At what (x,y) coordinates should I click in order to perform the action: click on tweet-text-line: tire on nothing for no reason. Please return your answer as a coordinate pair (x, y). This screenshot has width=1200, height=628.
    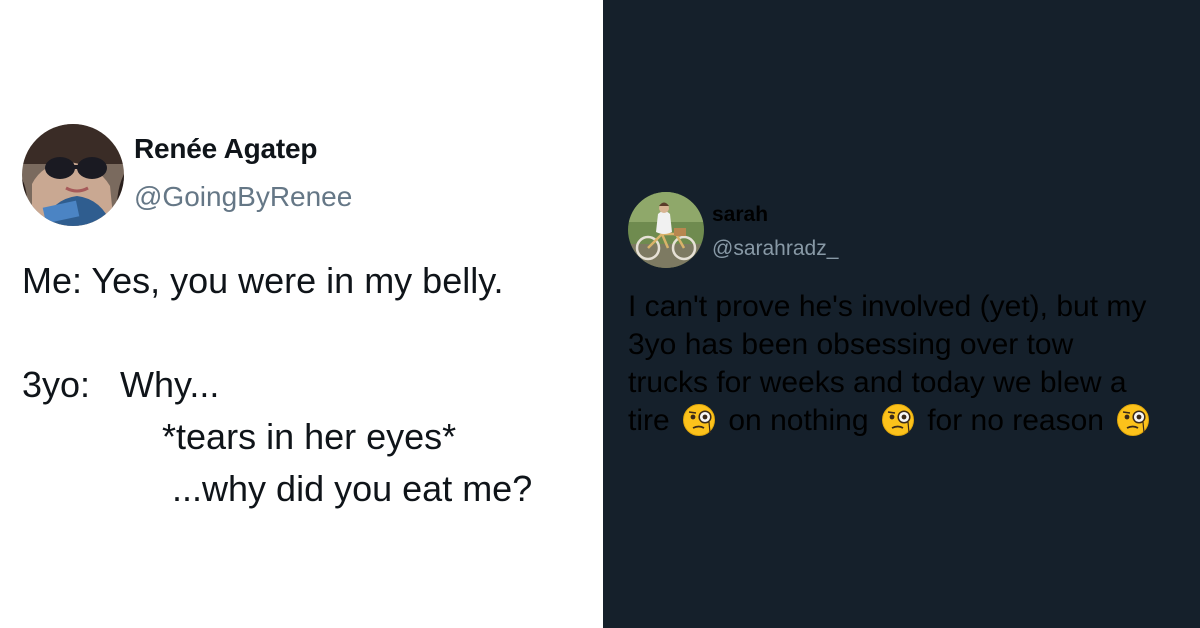
    Looking at the image, I should click on (908, 421).